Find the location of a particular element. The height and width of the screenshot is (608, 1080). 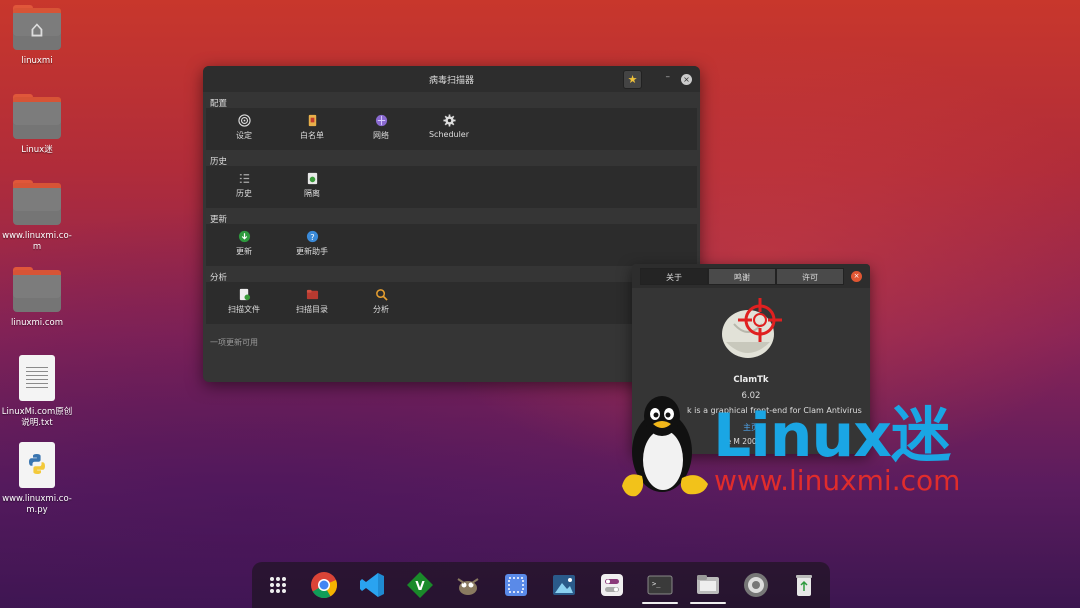

desktop-icon-com-folder: linuxmi.com is located at coordinates (37, 298).